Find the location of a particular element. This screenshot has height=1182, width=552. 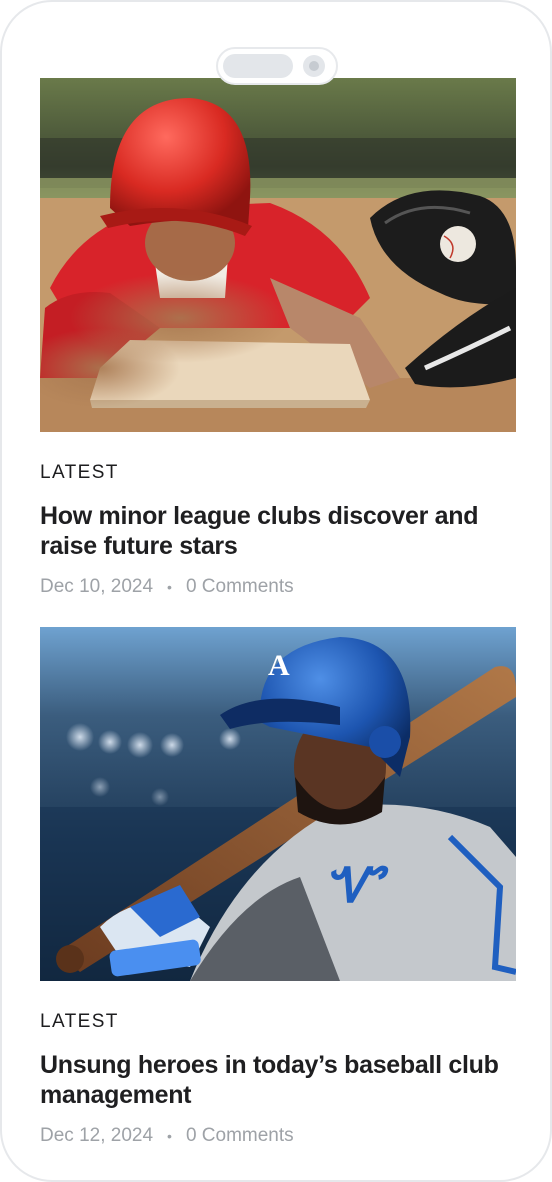

island-pill is located at coordinates (258, 66).